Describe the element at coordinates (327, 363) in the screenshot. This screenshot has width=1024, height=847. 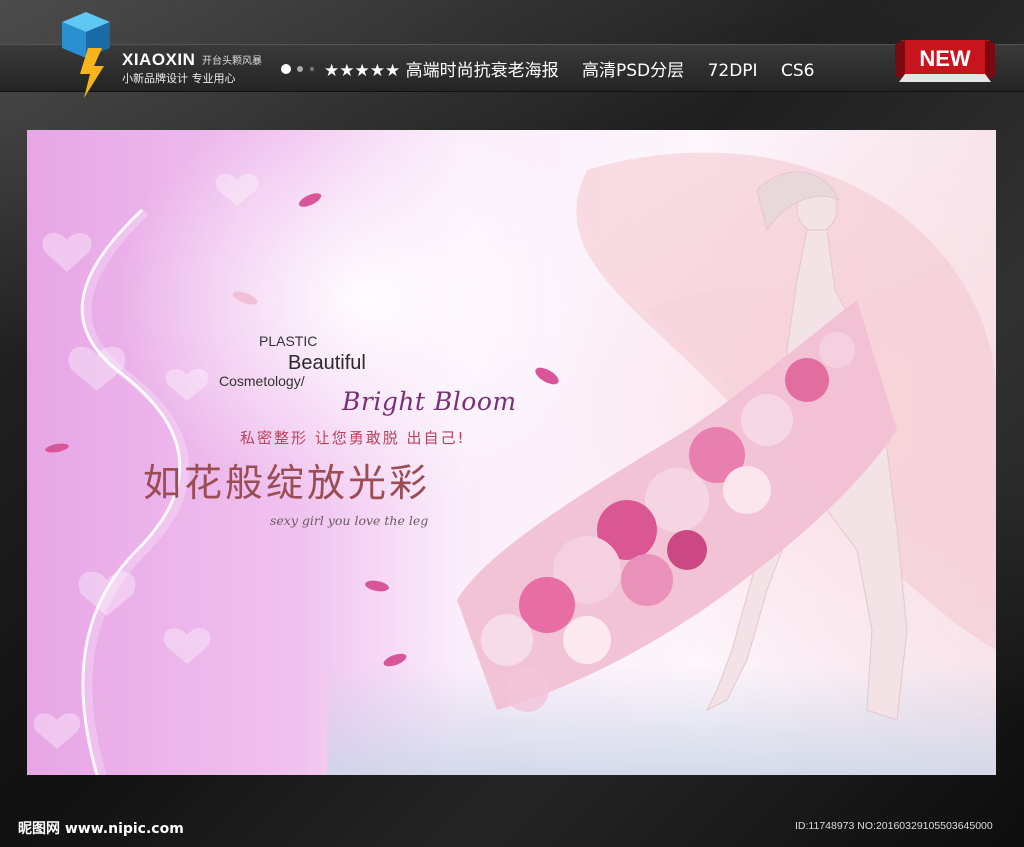
I see `beautiful-label: Beautiful` at that location.